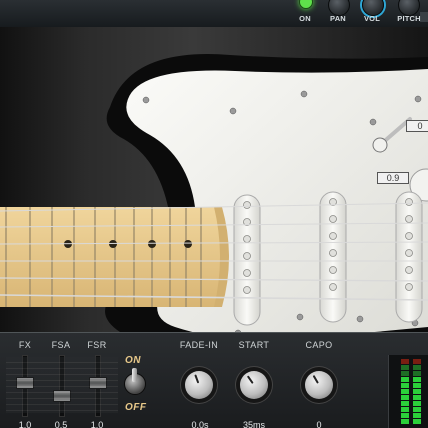  What do you see at coordinates (97, 345) in the screenshot?
I see `fsr-slider-label: FSR` at bounding box center [97, 345].